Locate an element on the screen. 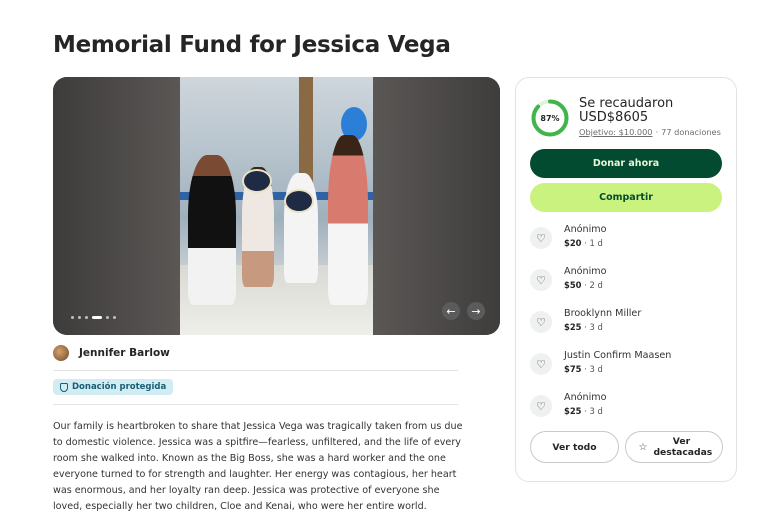 This screenshot has width=768, height=512. donate-button: Donar ahora is located at coordinates (626, 163).